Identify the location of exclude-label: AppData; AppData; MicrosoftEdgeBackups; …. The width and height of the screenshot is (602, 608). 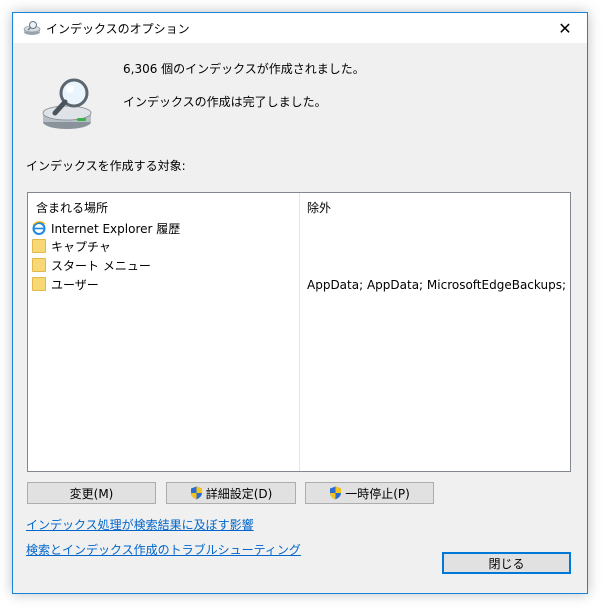
(437, 285).